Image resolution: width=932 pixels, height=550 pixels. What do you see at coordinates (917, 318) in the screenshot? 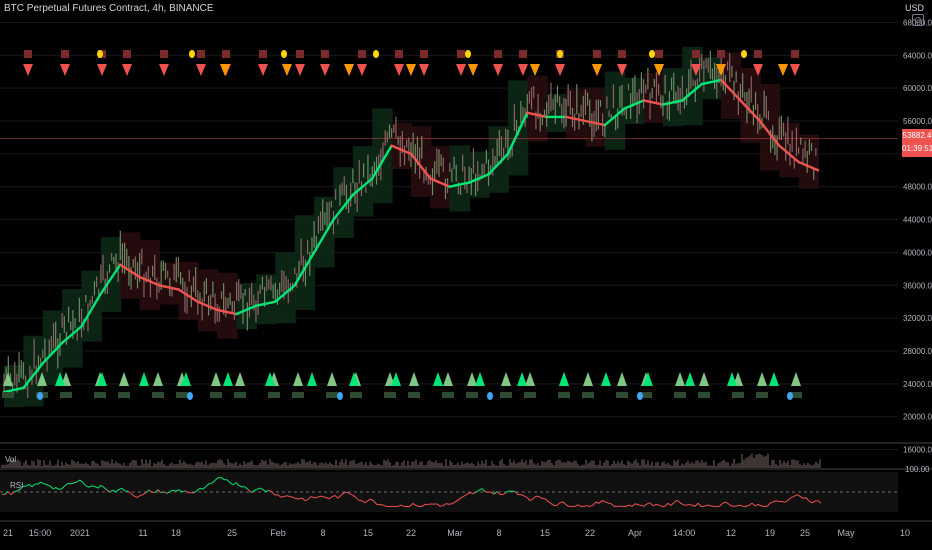
I see `y-tick-label: 32000.0` at bounding box center [917, 318].